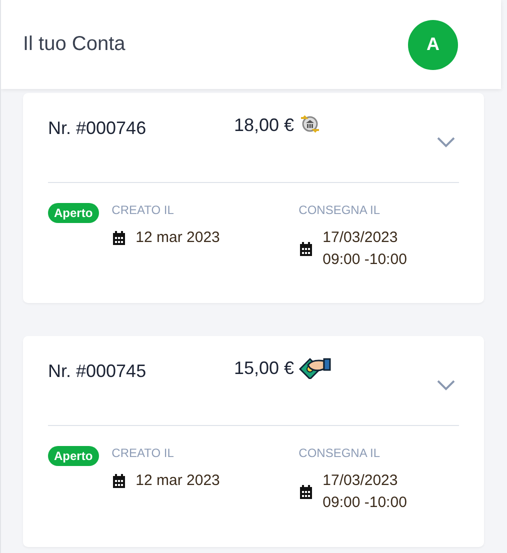  Describe the element at coordinates (264, 125) in the screenshot. I see `order-amount: 18,00 €` at that location.